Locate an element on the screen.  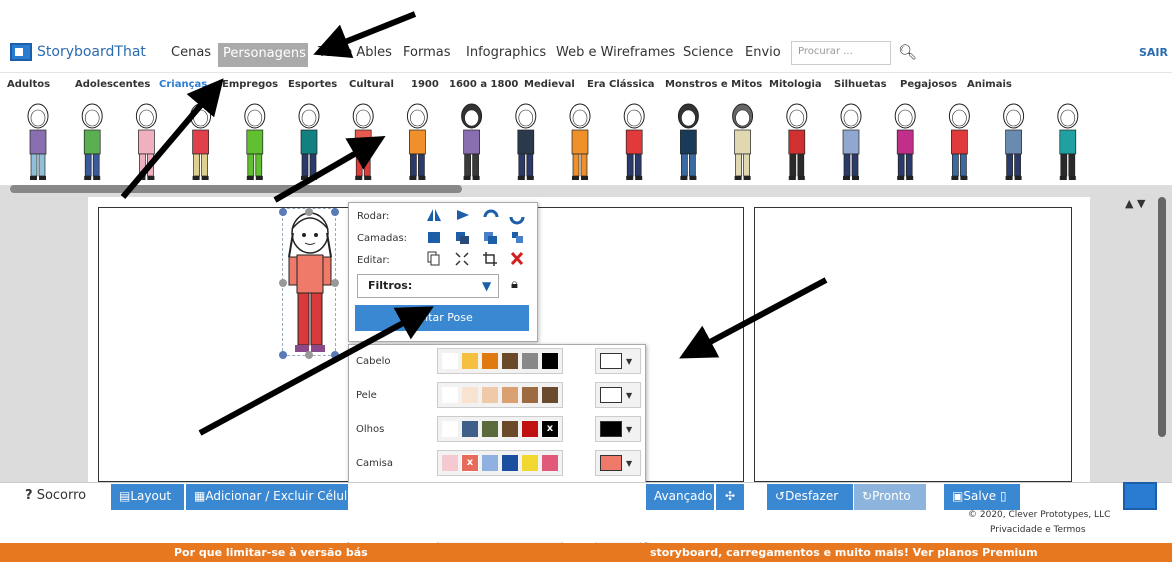
category-criancas: Crianças is located at coordinates (183, 84).